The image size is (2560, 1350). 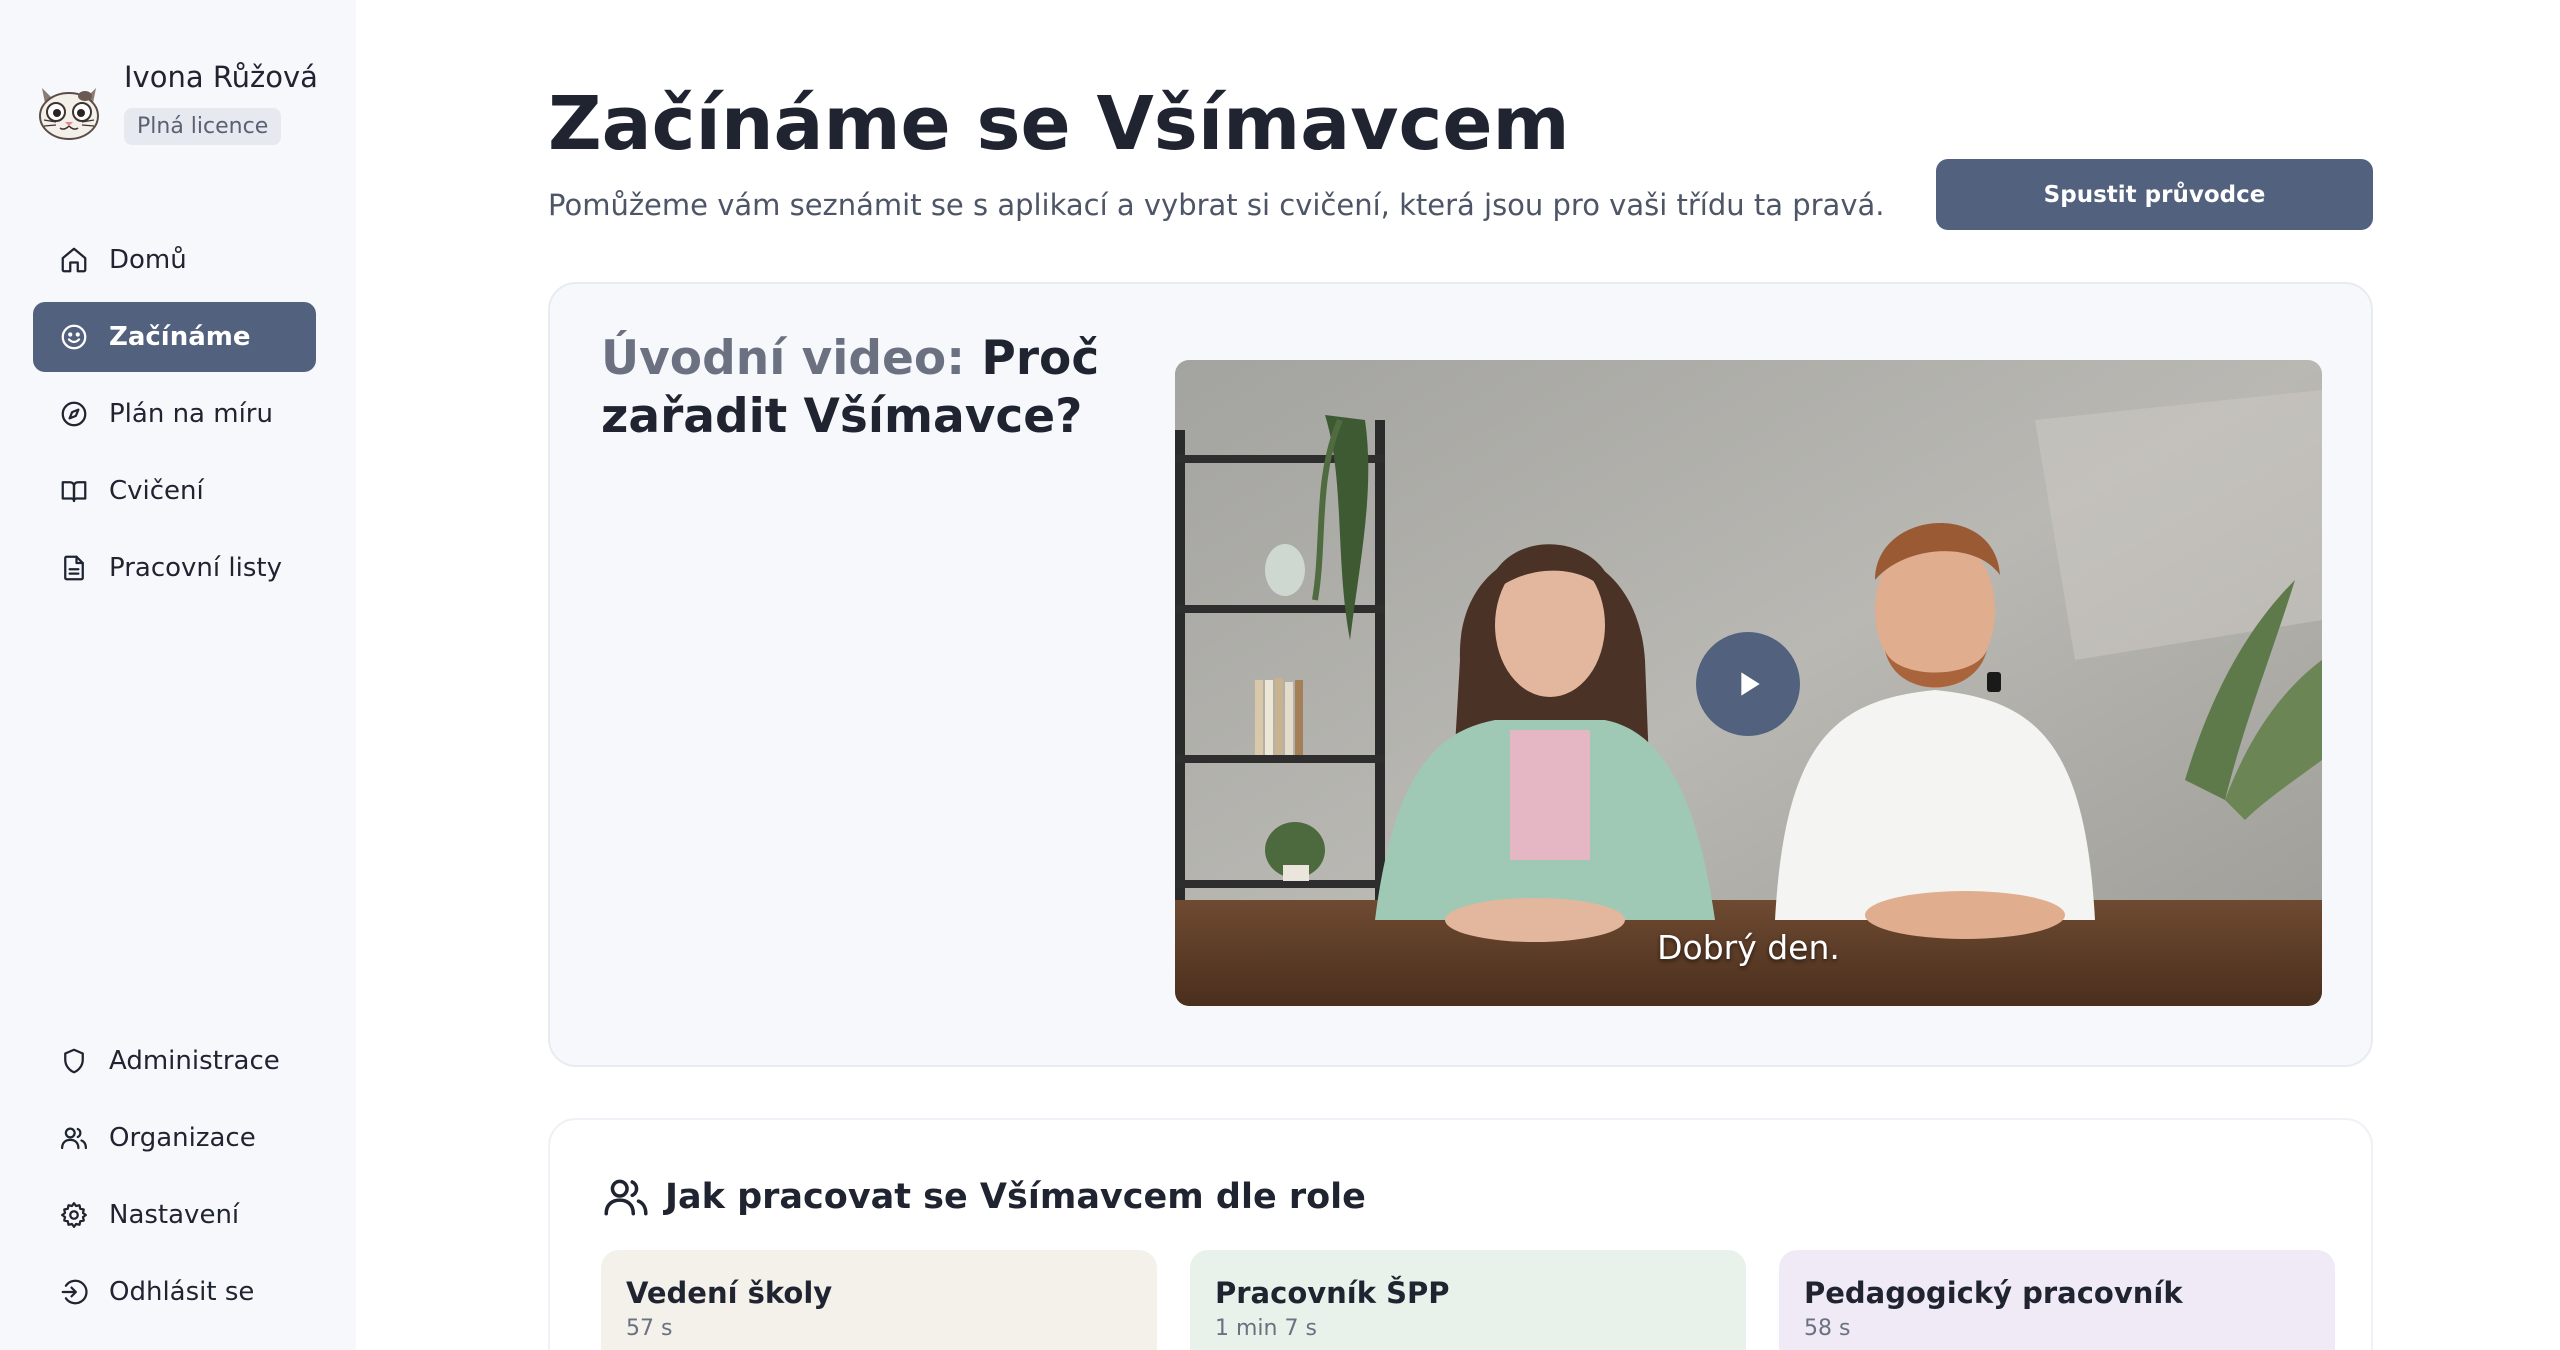 What do you see at coordinates (203, 126) in the screenshot?
I see `license-badge: Plná licence` at bounding box center [203, 126].